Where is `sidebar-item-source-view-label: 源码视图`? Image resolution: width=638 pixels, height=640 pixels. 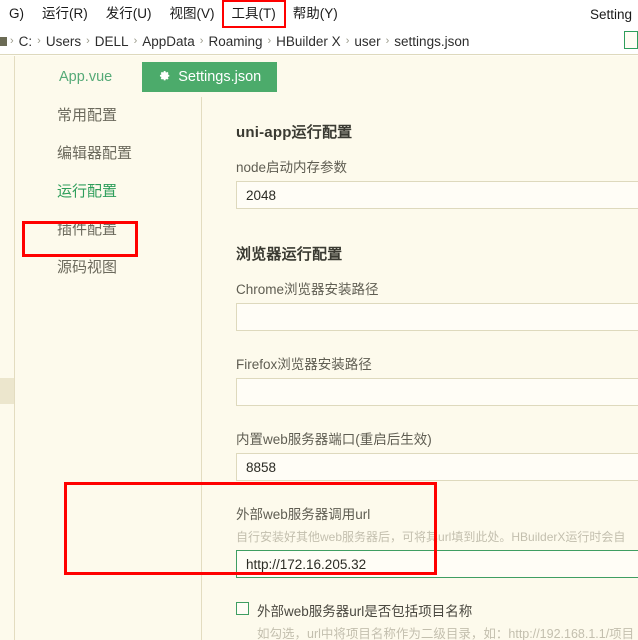
sidebar-item-source-view-label: 源码视图 is located at coordinates (87, 267).